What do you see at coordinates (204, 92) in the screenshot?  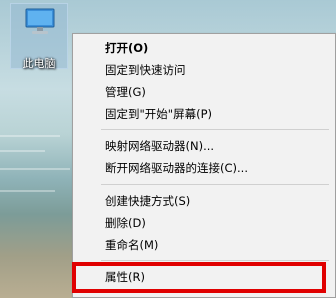 I see `menu-item-manage: 管理(G)` at bounding box center [204, 92].